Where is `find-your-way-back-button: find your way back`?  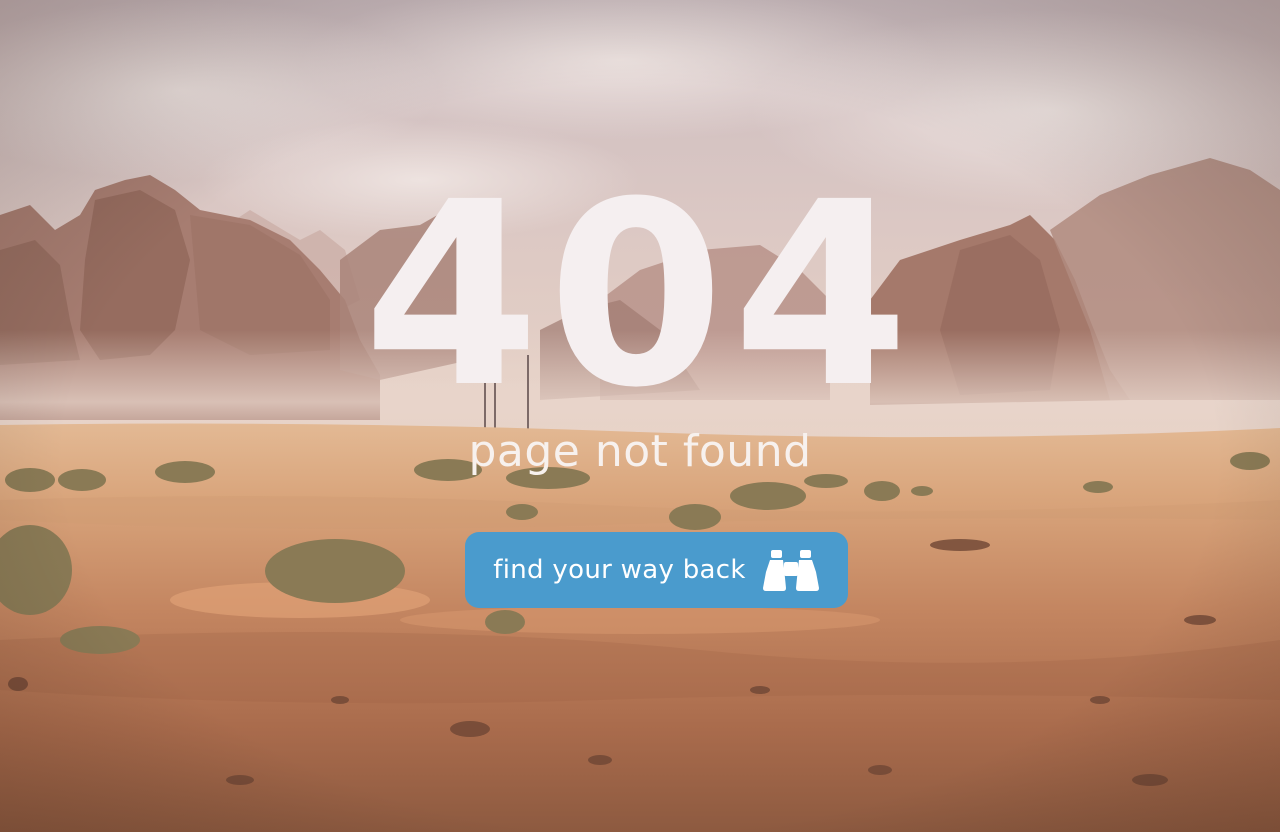 find-your-way-back-button: find your way back is located at coordinates (656, 570).